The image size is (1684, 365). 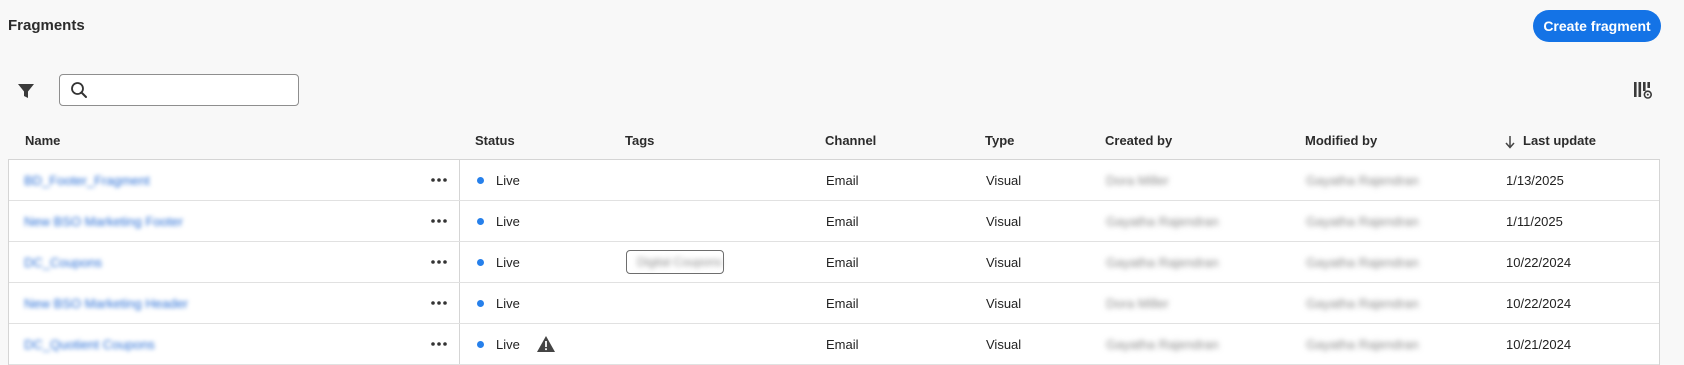 I want to click on fragment-name-link: New BSO Marketing Header, so click(x=106, y=303).